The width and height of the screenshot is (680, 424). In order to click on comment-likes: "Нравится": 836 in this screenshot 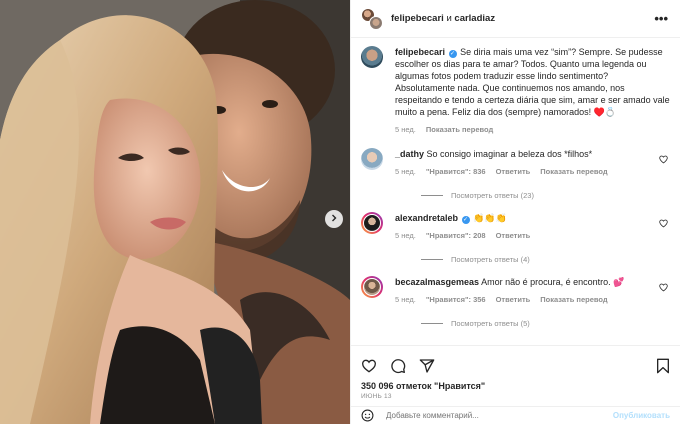, I will do `click(456, 172)`.